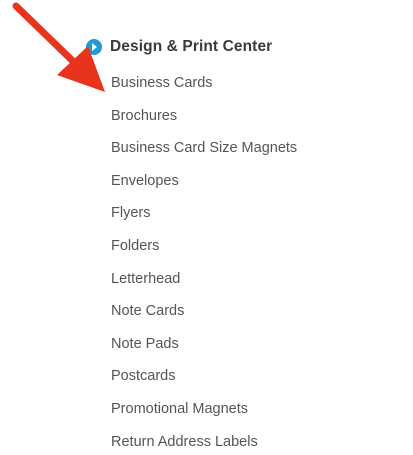  Describe the element at coordinates (204, 251) in the screenshot. I see `nav-item-folders: Folders` at that location.